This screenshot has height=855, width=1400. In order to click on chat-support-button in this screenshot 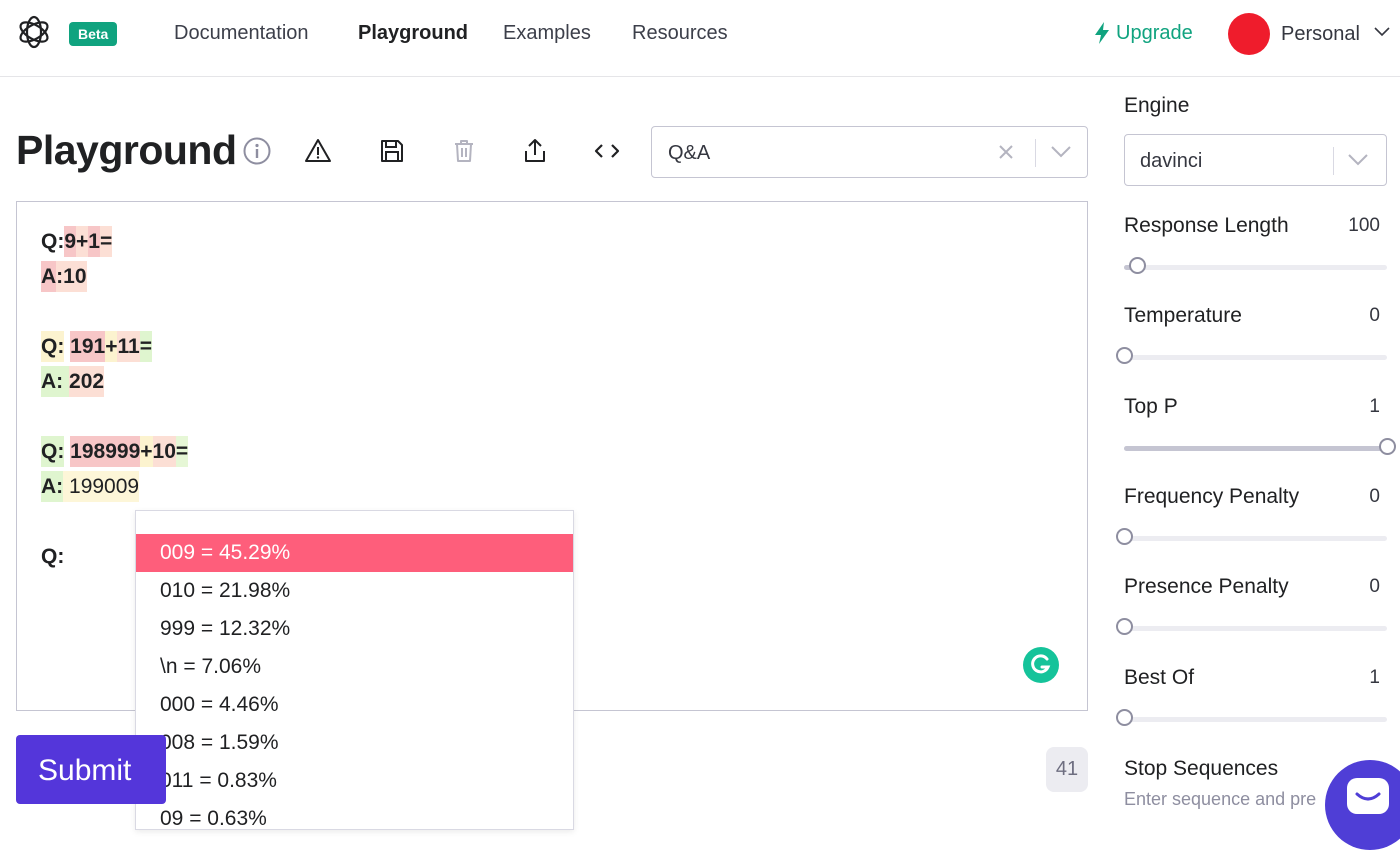, I will do `click(1362, 805)`.